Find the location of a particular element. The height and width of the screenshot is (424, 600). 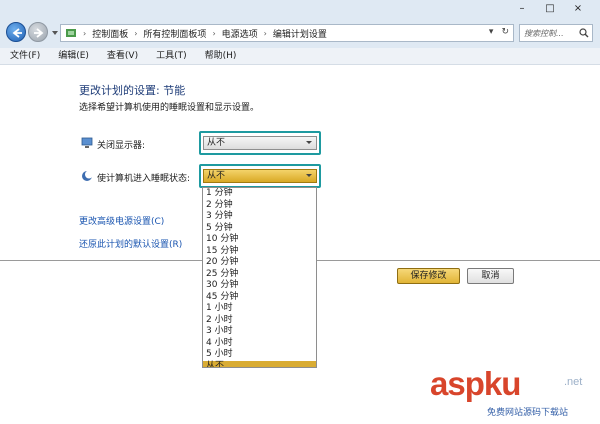

sleep-option: 1 分钟 is located at coordinates (259, 194).